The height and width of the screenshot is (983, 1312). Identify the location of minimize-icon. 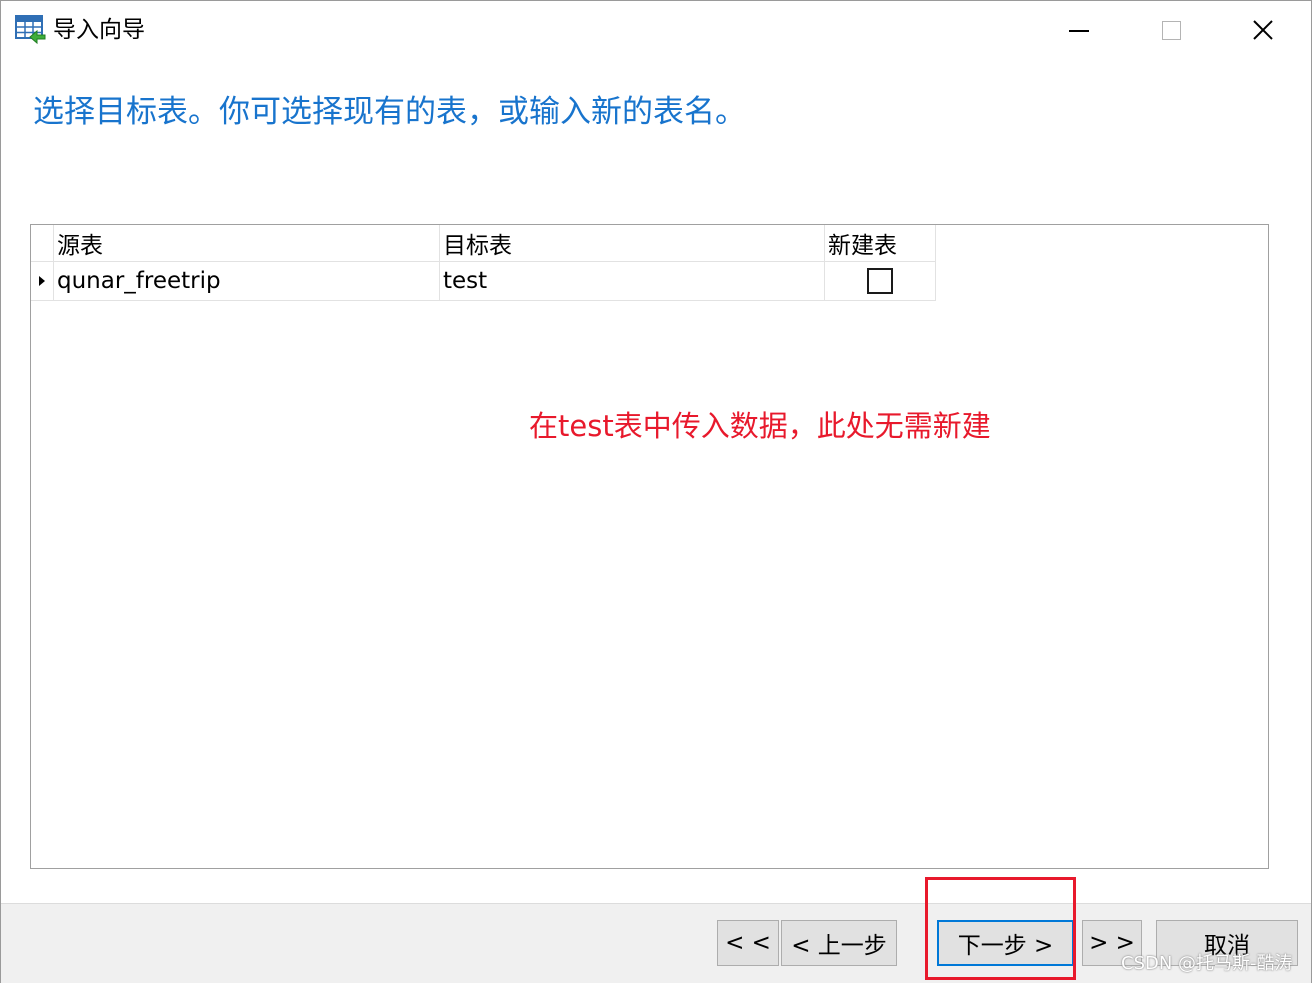
(1079, 31).